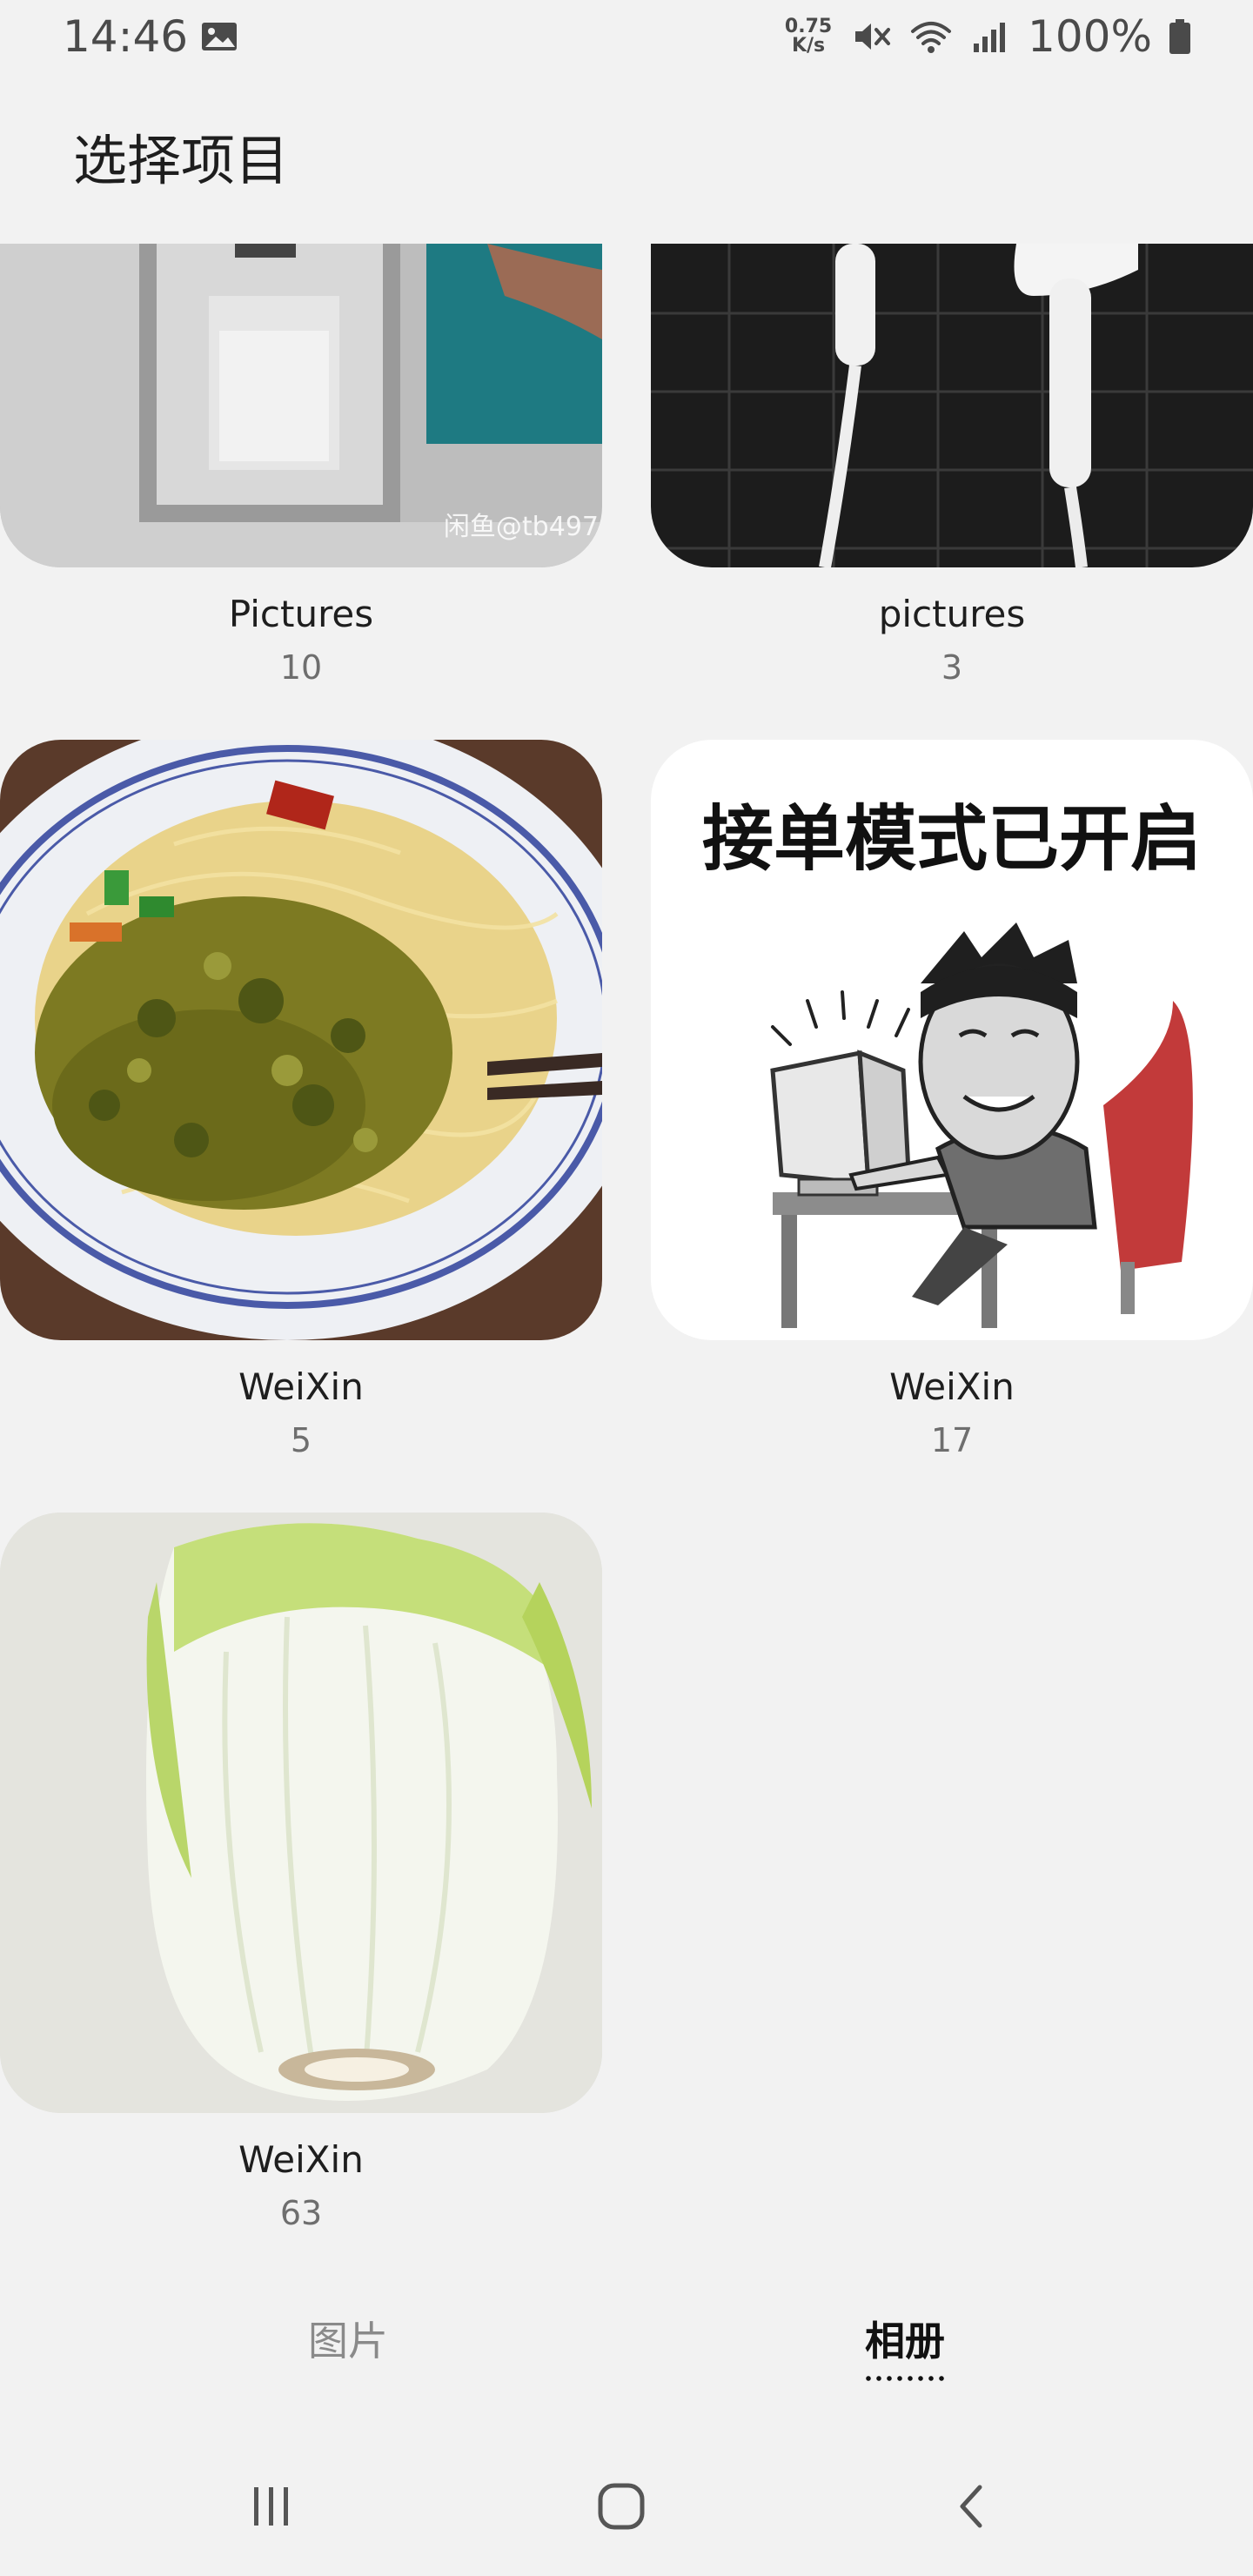 The image size is (1253, 2576). I want to click on album-card: pictures 3, so click(952, 467).